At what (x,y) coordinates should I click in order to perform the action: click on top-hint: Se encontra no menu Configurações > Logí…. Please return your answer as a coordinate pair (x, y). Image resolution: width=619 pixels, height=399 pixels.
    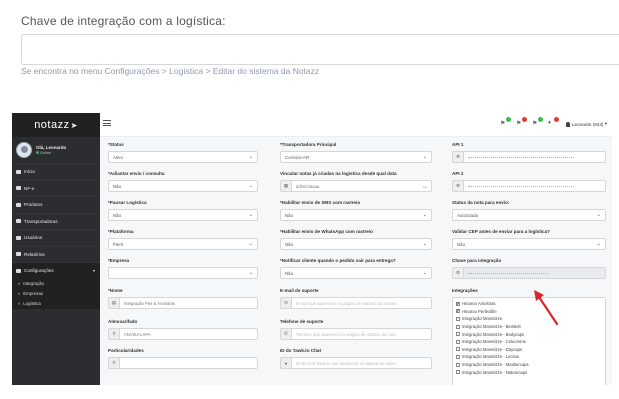
    Looking at the image, I should click on (170, 71).